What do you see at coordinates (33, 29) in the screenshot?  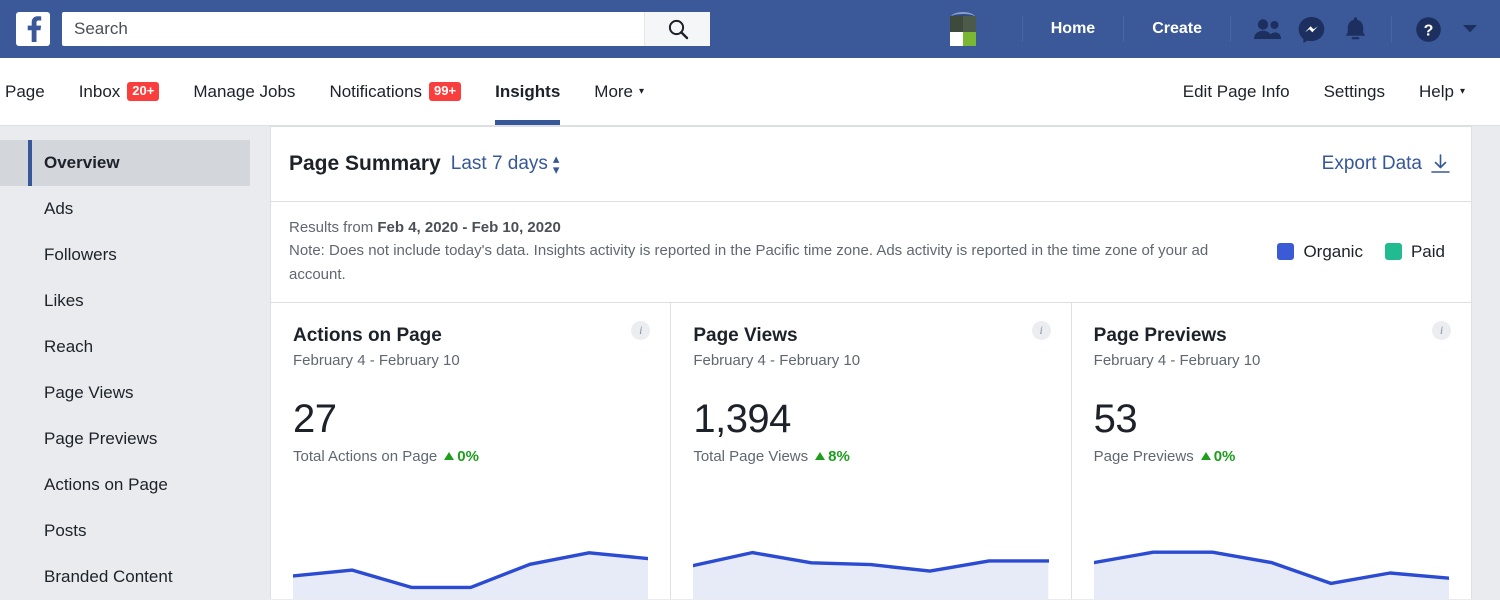 I see `facebook-f-logo` at bounding box center [33, 29].